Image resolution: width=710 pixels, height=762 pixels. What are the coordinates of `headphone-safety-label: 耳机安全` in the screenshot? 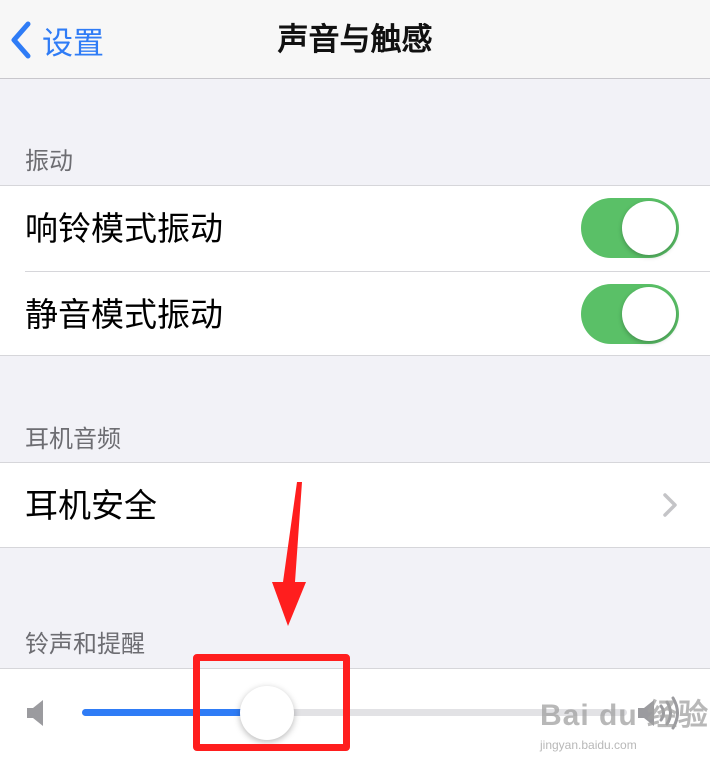 It's located at (91, 505).